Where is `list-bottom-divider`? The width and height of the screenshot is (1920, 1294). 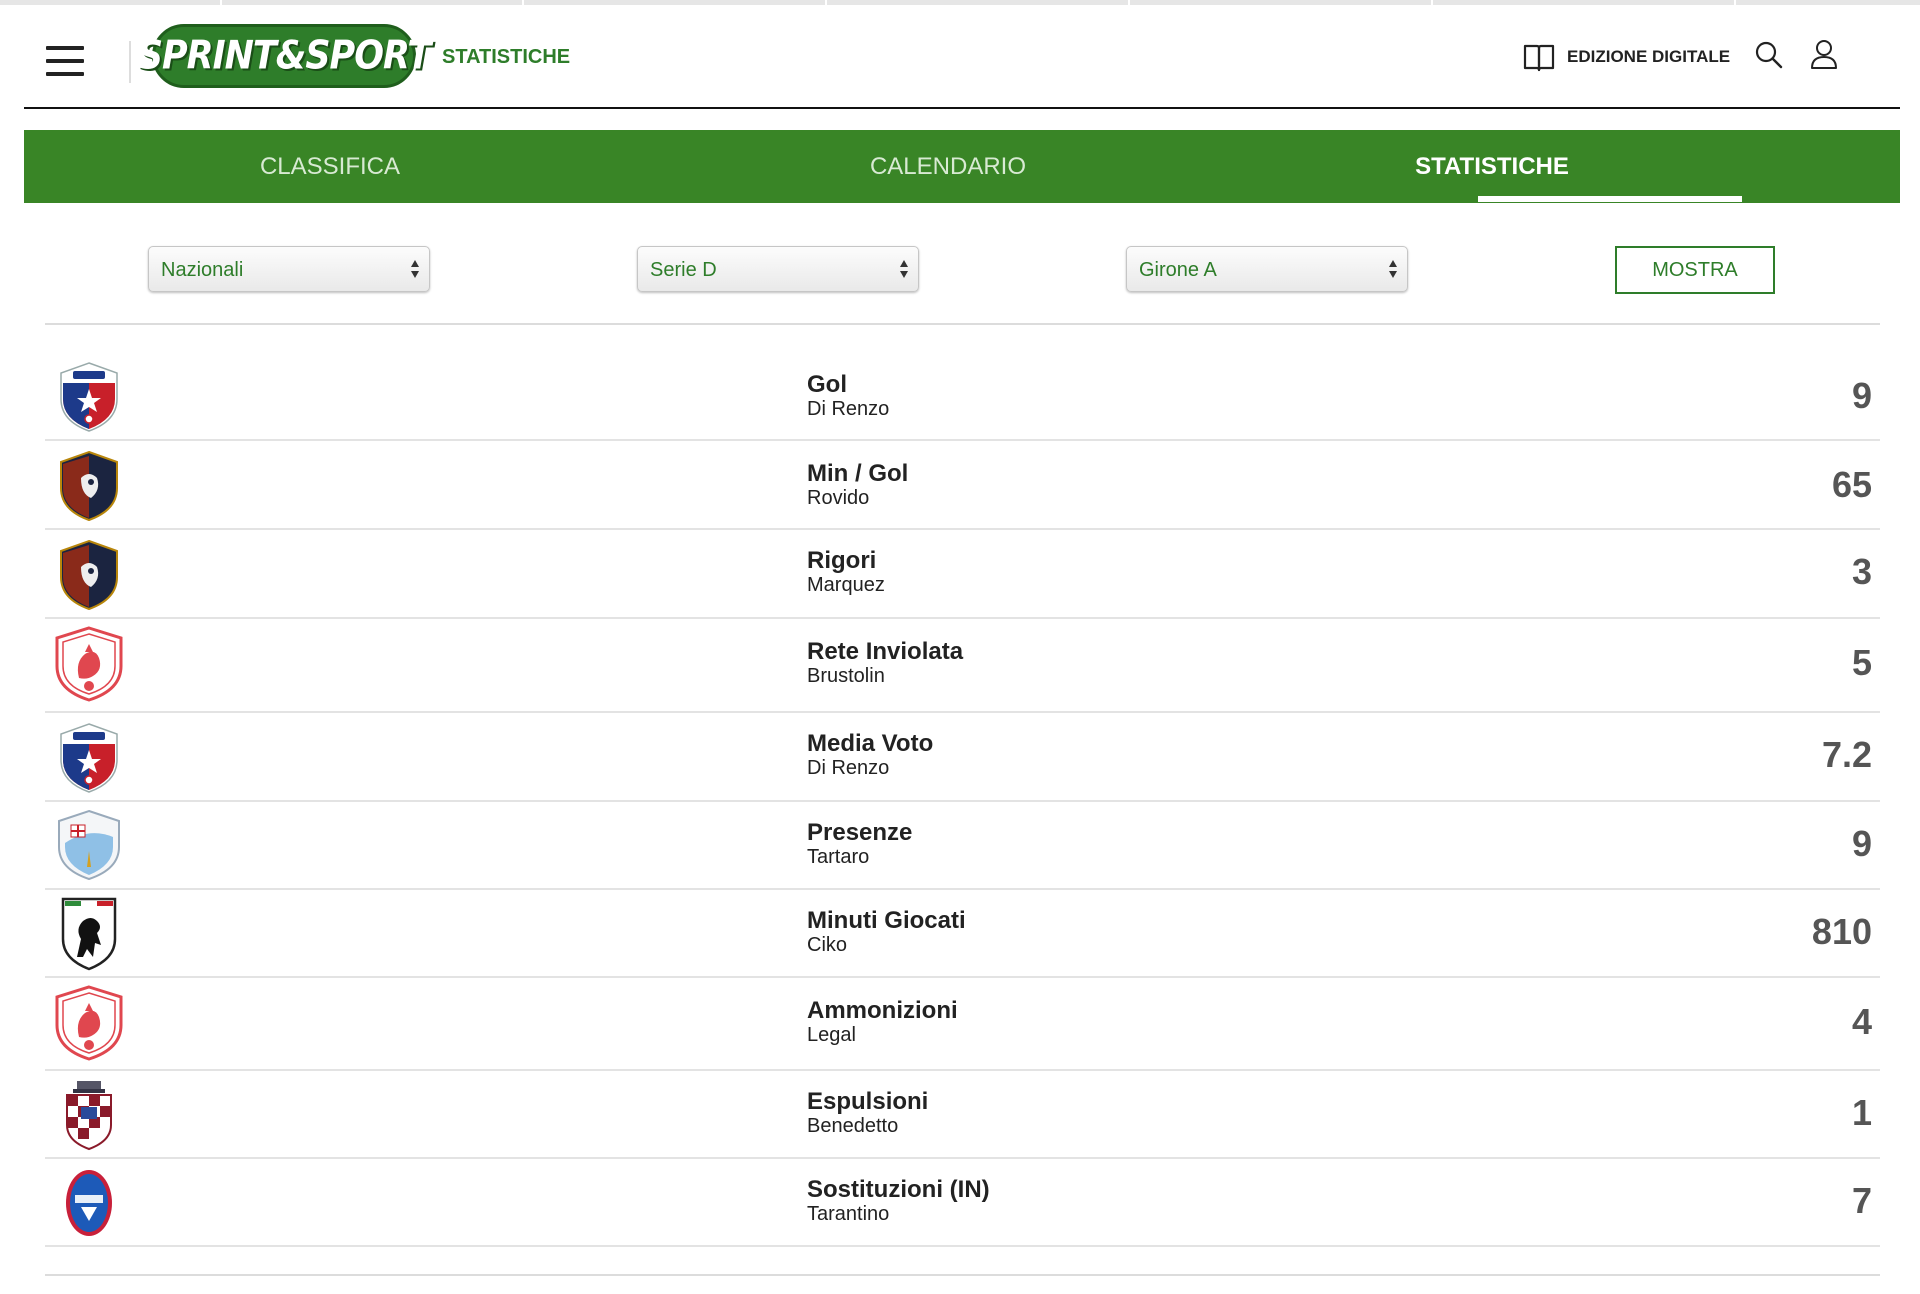
list-bottom-divider is located at coordinates (962, 1275).